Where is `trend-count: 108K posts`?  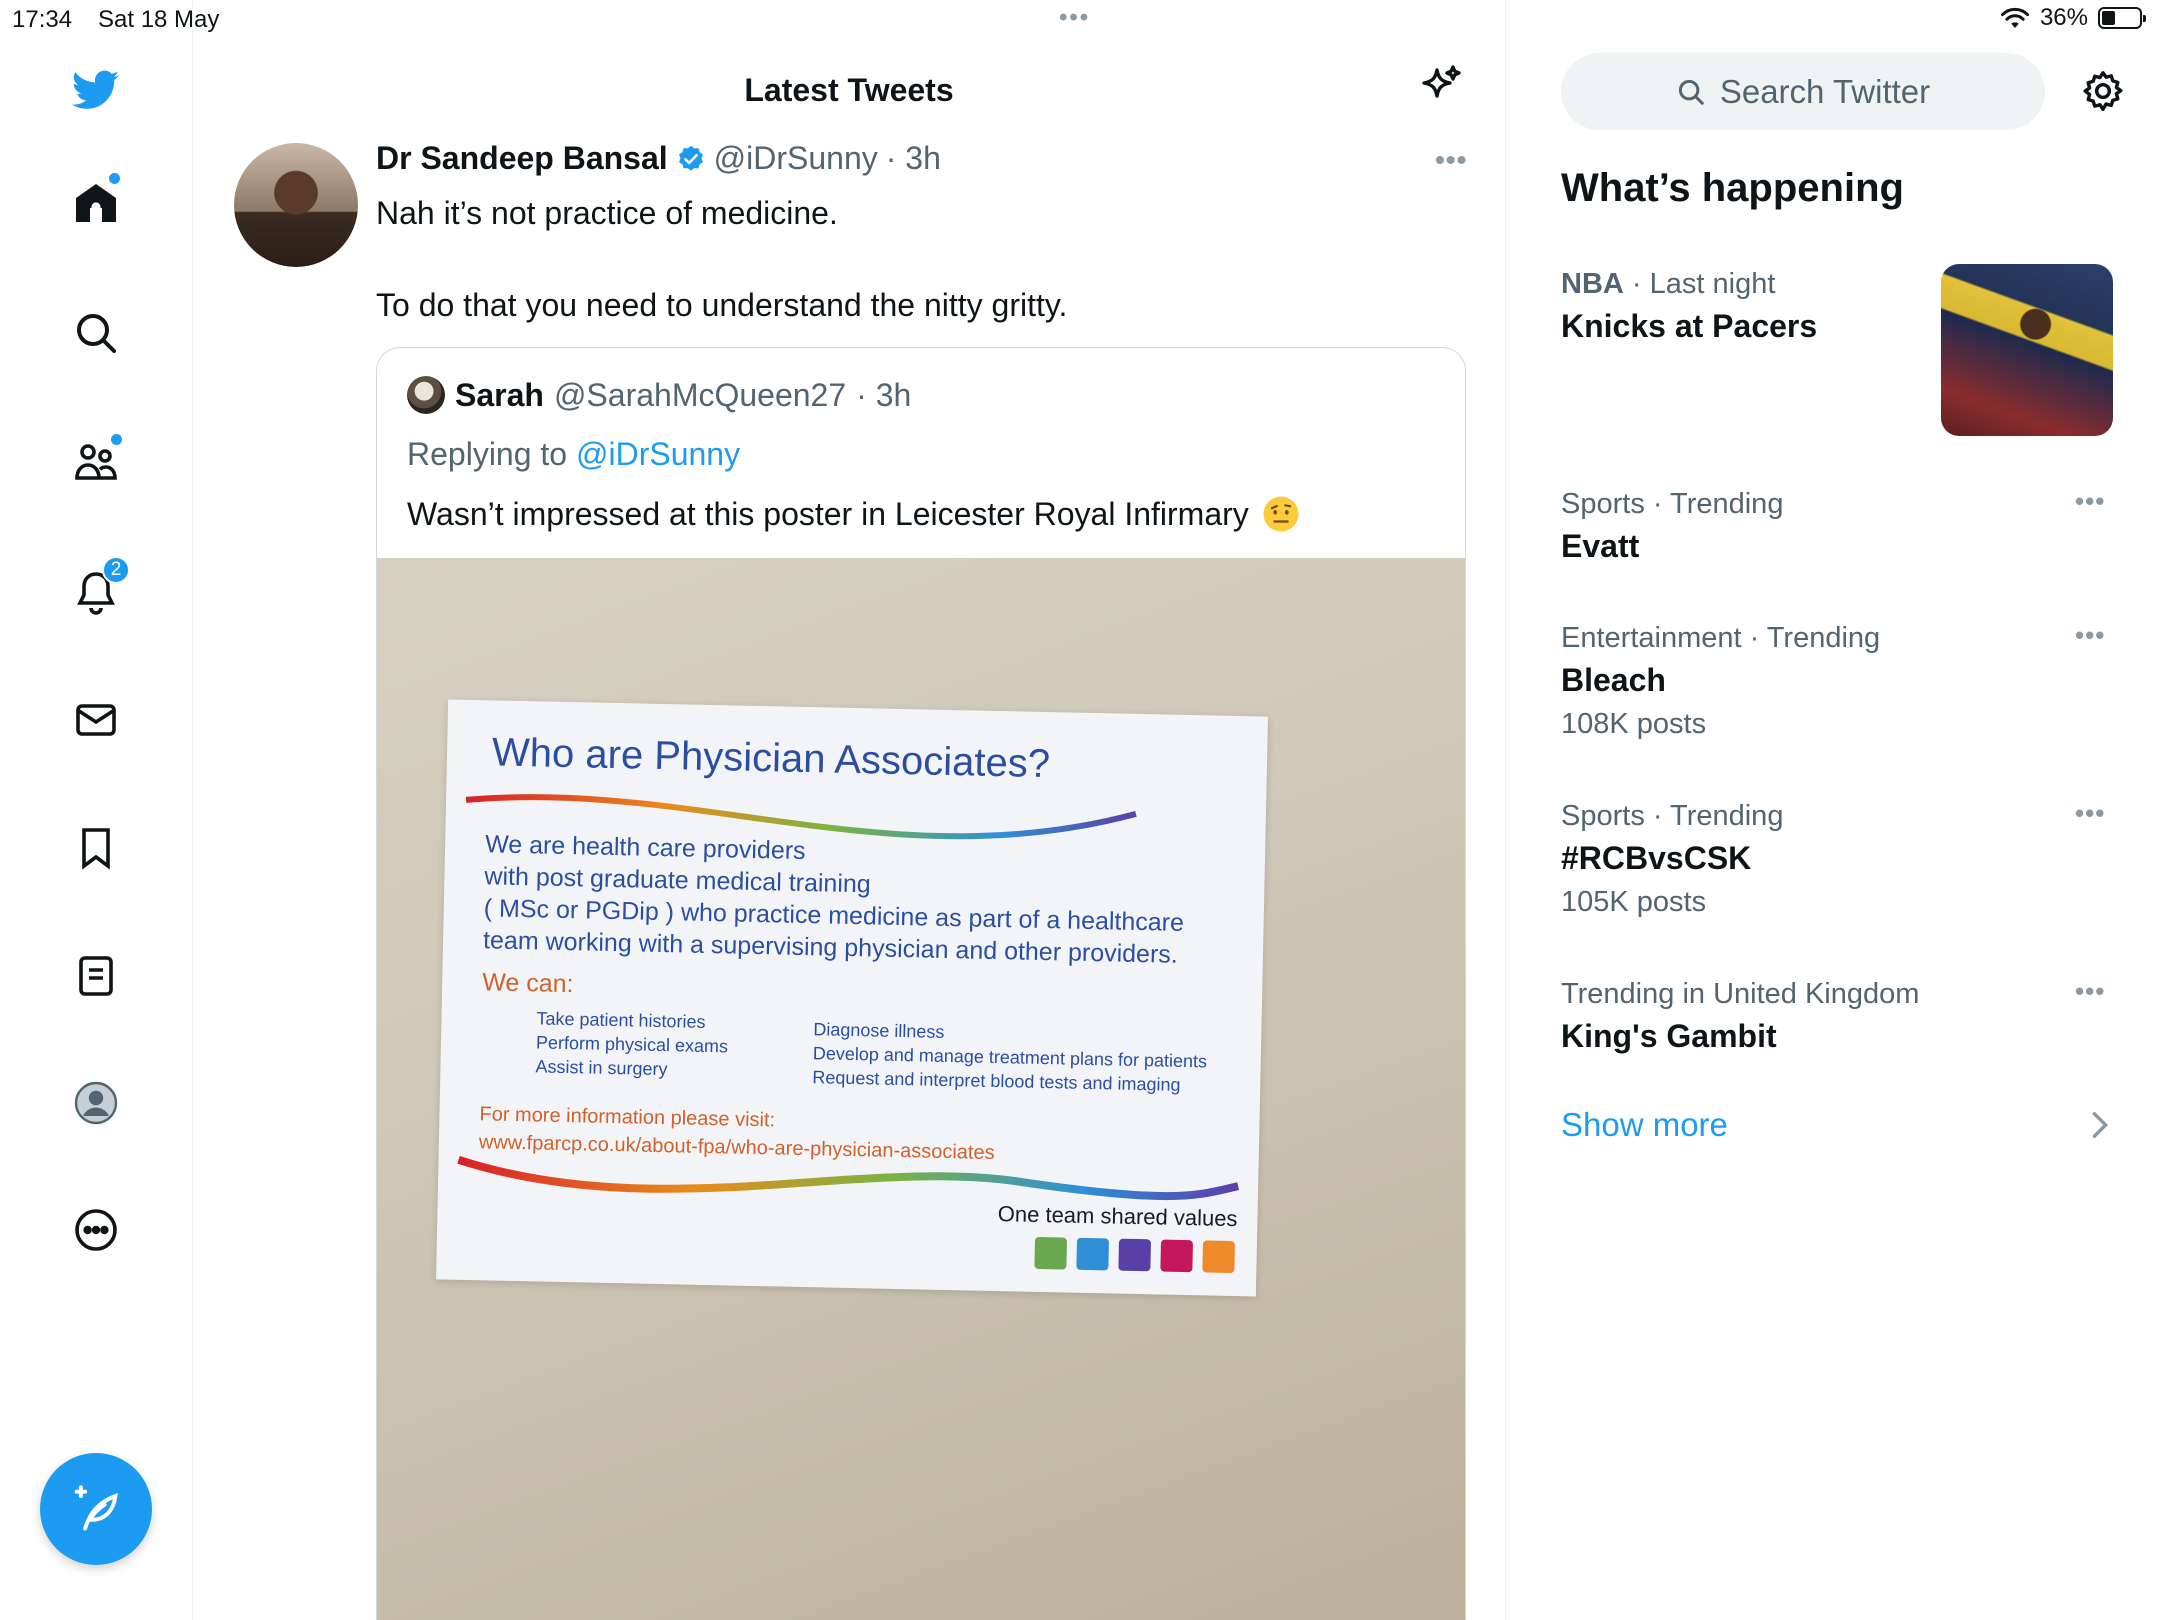 trend-count: 108K posts is located at coordinates (1634, 724).